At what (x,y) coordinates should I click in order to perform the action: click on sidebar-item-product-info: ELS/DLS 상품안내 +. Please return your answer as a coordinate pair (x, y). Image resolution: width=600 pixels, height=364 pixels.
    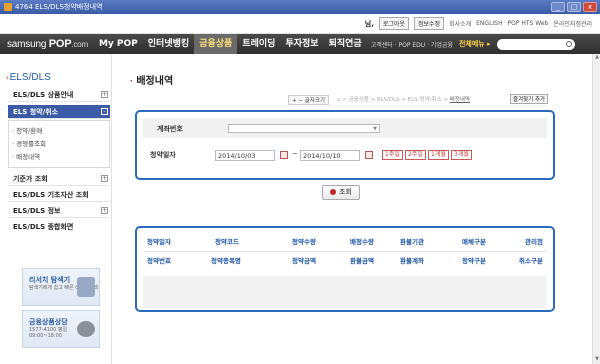
    Looking at the image, I should click on (59, 95).